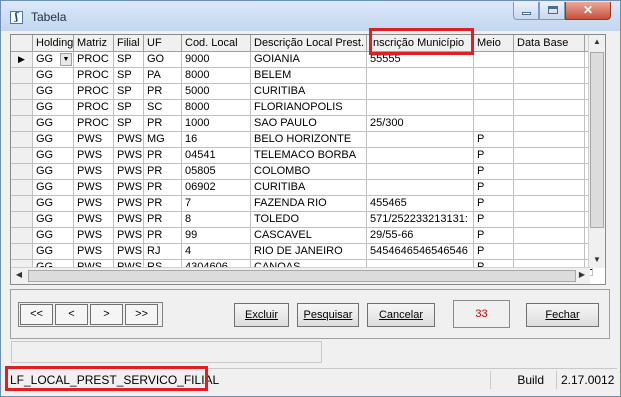 This screenshot has width=621, height=397. I want to click on table-row: GGPWSPWSPR8TOLEDO571/252233213131:PE, so click(302, 220).